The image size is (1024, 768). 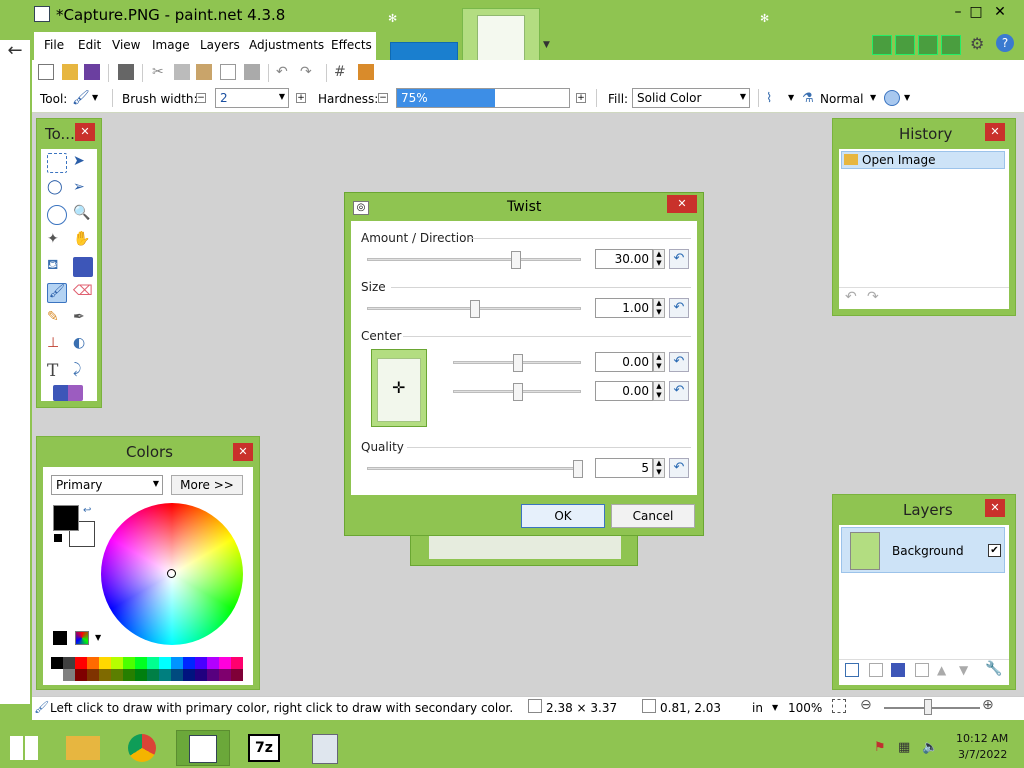 I want to click on amount-input: 30.00, so click(x=624, y=259).